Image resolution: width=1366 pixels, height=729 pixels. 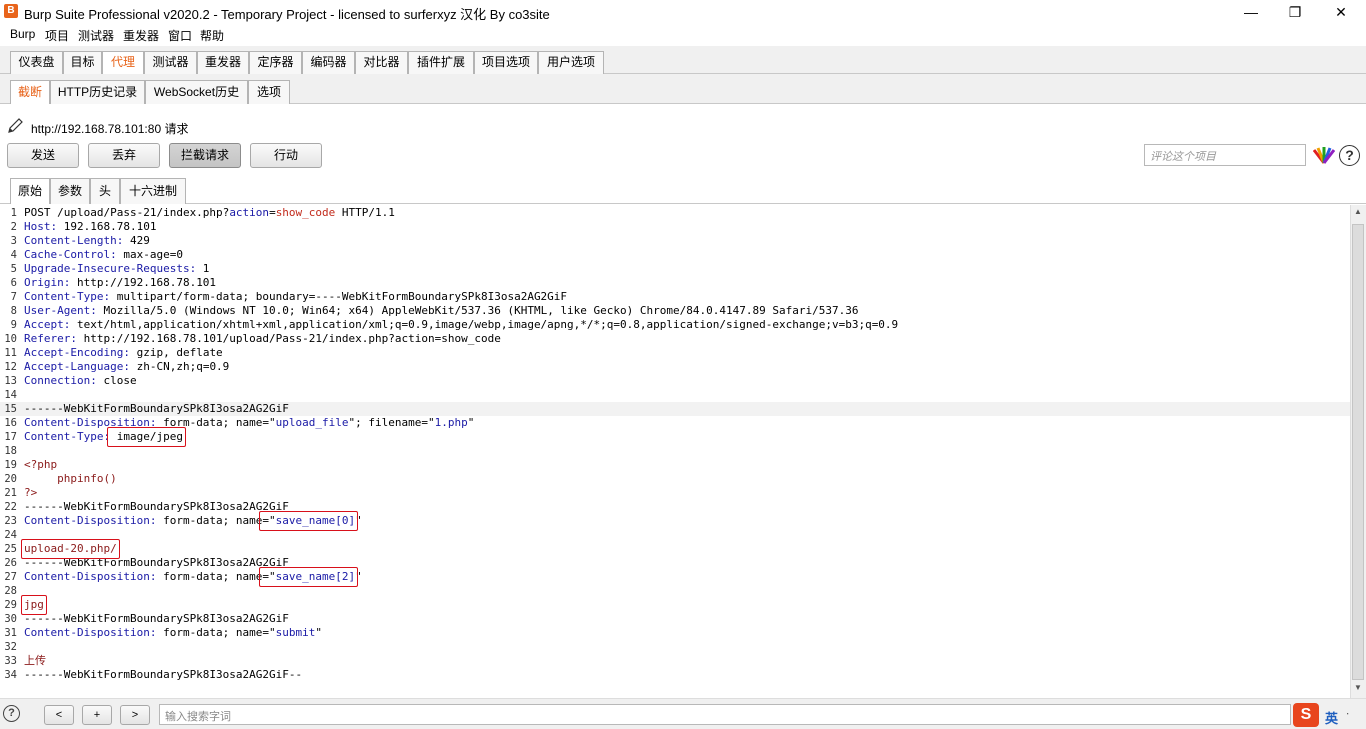 I want to click on tab-hex: 十六进制, so click(x=153, y=191).